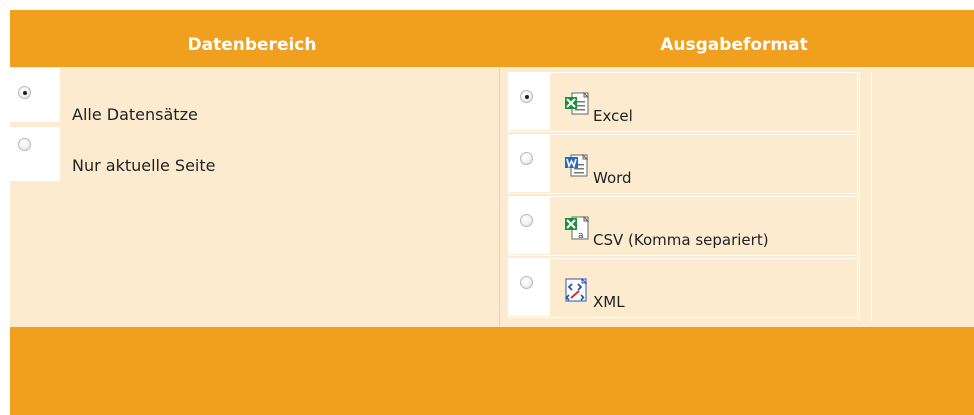 The height and width of the screenshot is (415, 974). What do you see at coordinates (526, 96) in the screenshot?
I see `radio-excel` at bounding box center [526, 96].